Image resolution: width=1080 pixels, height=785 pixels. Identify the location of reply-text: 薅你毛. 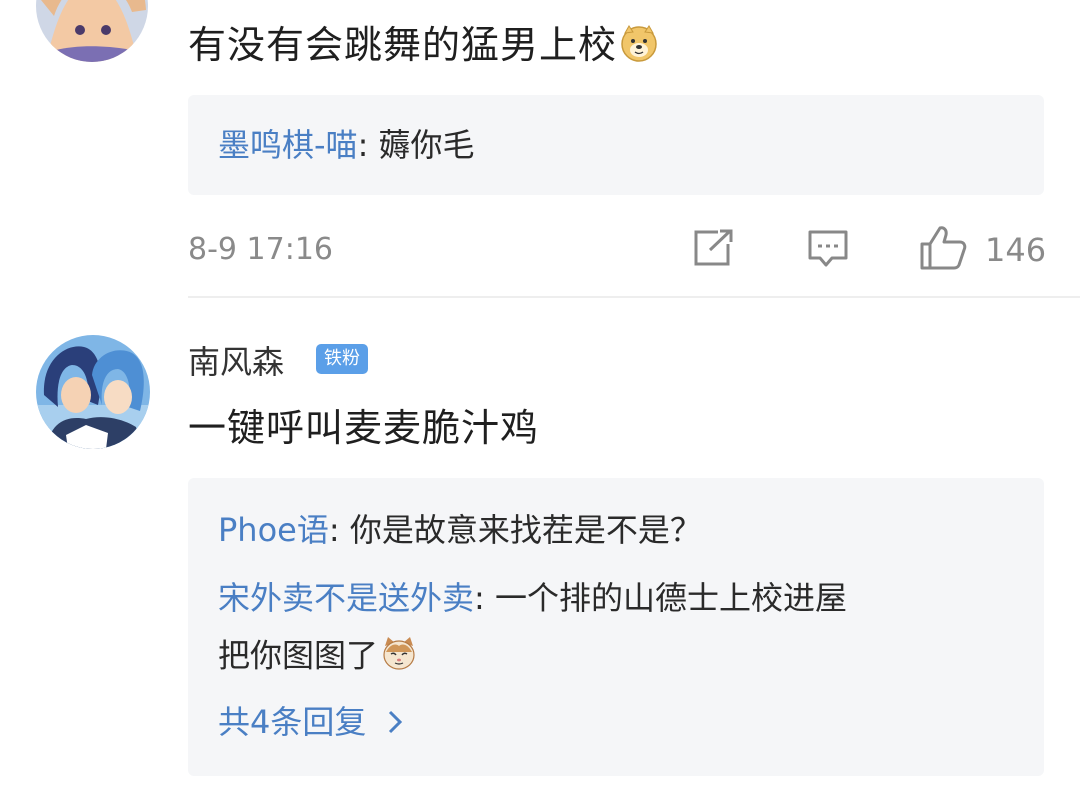
(426, 145).